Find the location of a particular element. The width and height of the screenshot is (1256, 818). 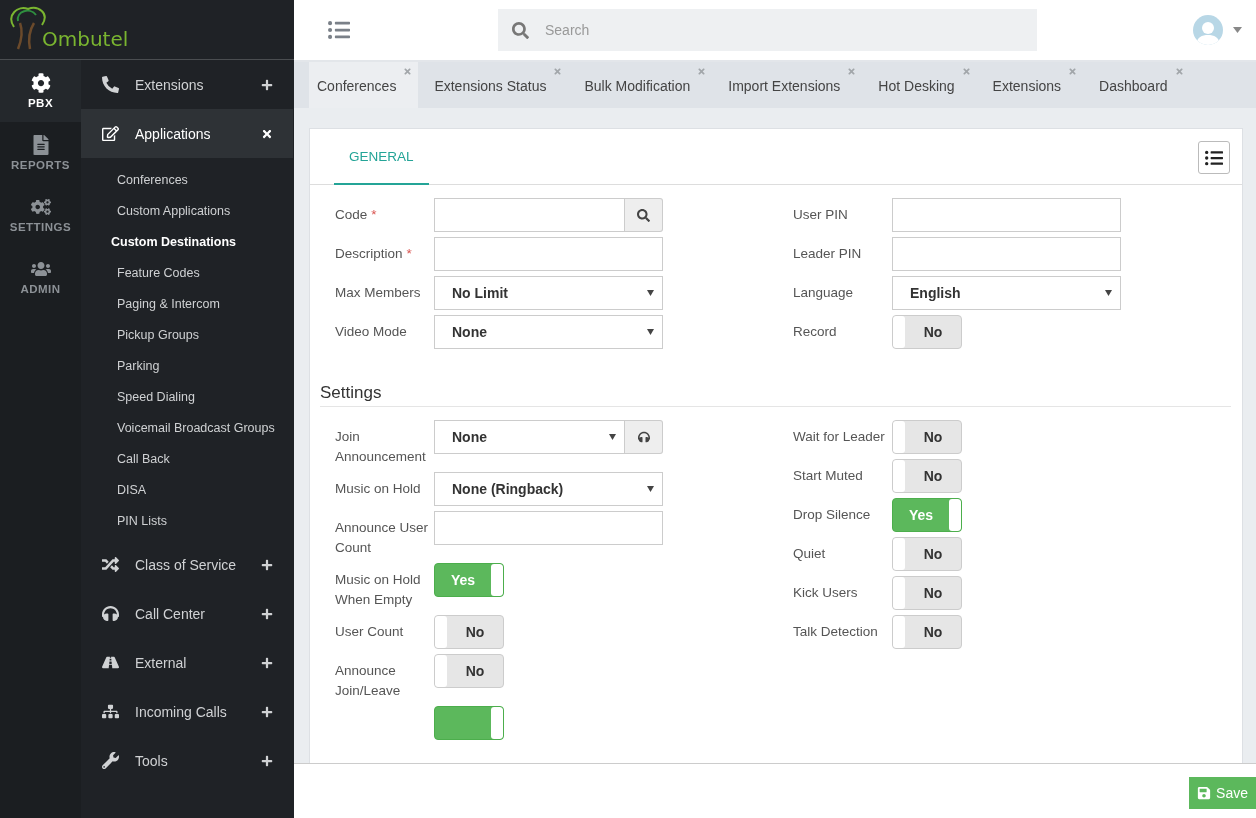

phone-icon is located at coordinates (110, 84).